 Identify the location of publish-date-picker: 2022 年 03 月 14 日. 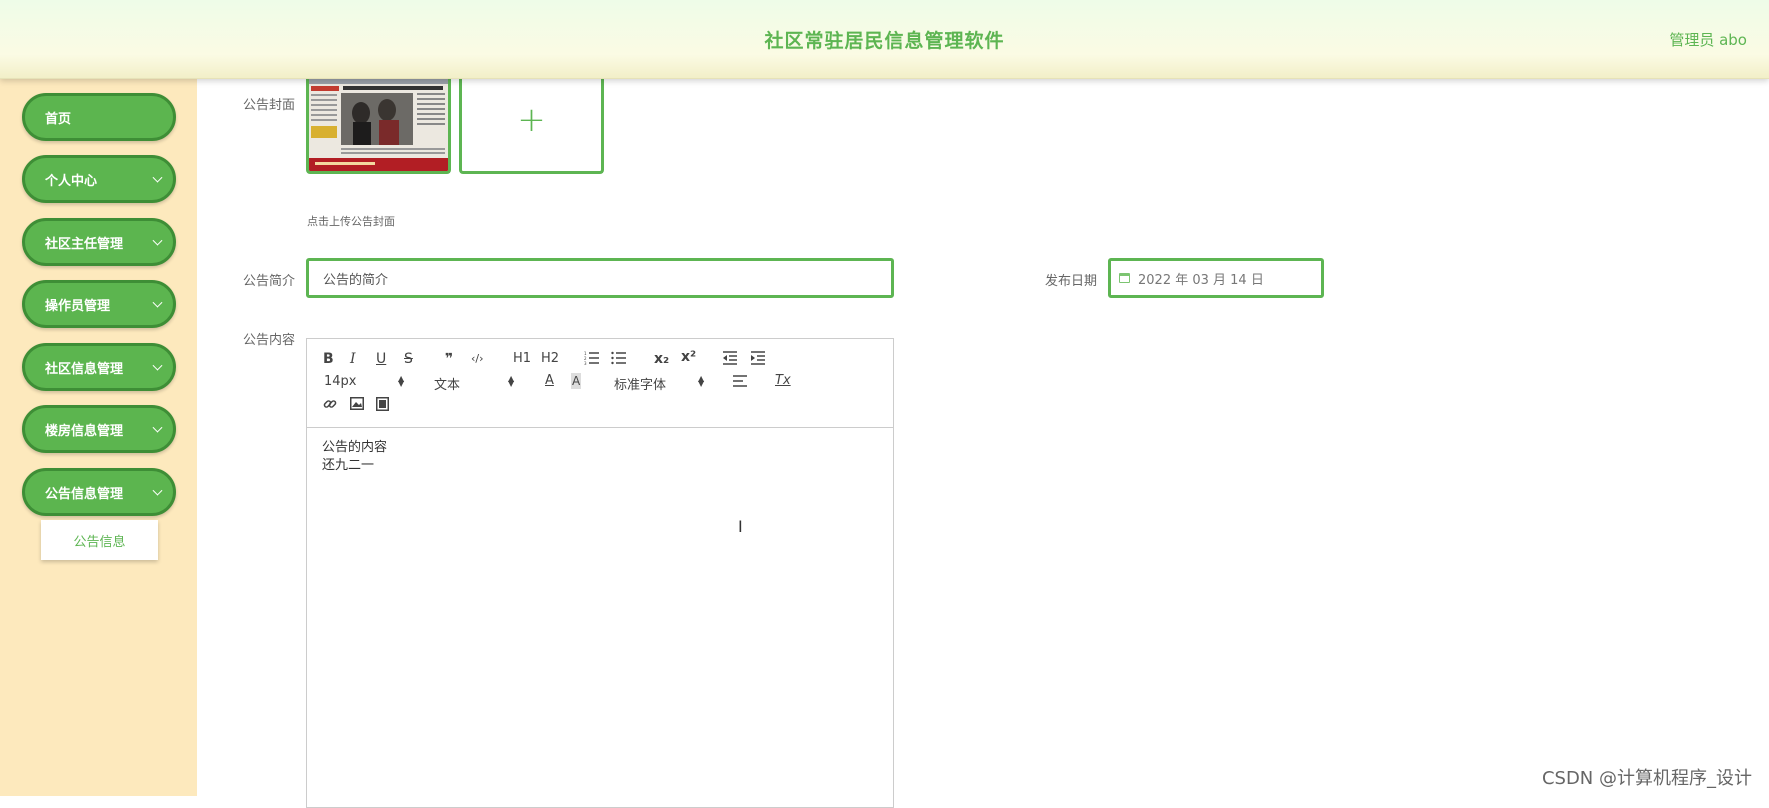
(1216, 278).